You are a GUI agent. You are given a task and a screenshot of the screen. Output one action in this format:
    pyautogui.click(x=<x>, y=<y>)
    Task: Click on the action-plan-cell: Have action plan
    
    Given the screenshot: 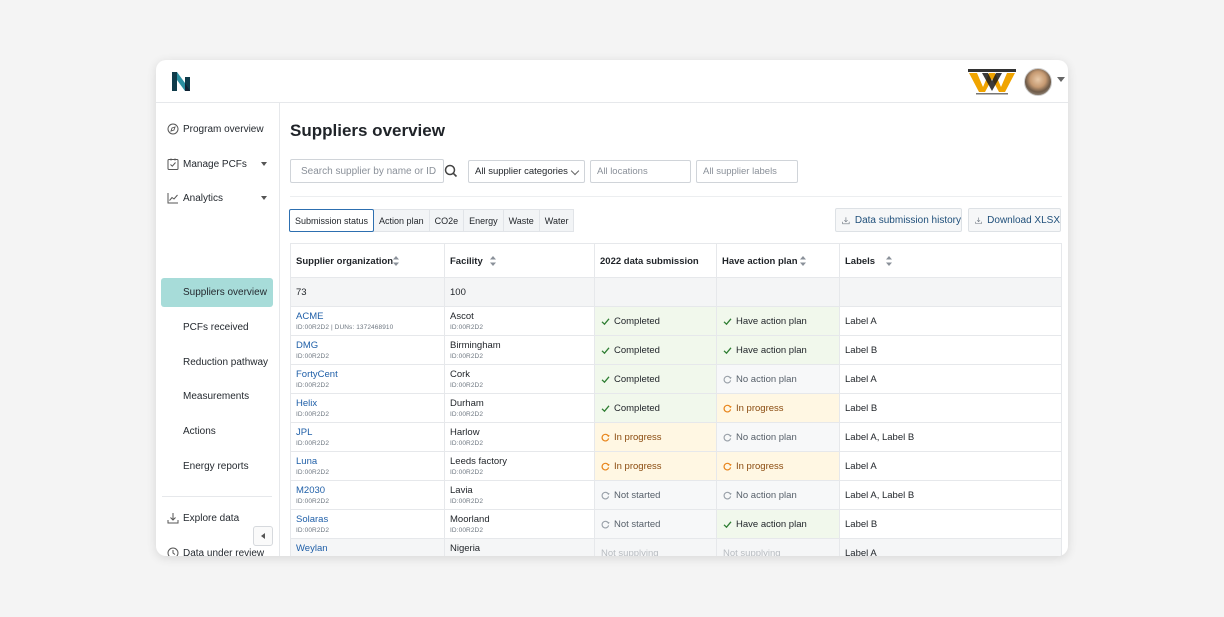 What is the action you would take?
    pyautogui.click(x=778, y=321)
    